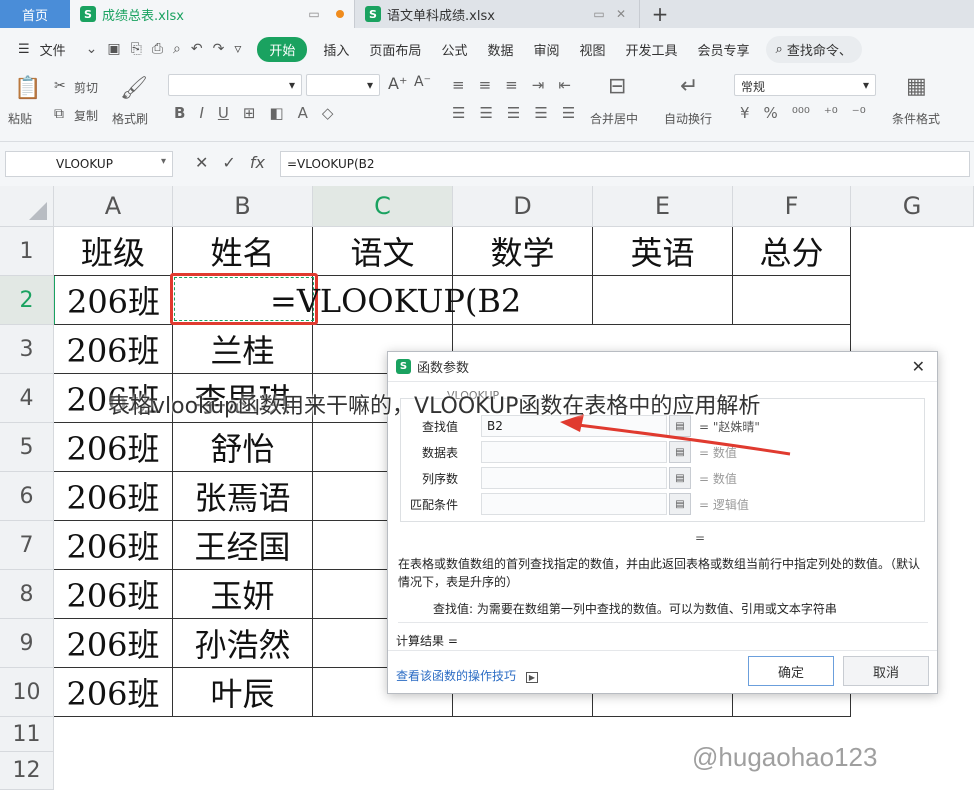 The image size is (974, 790). I want to click on cell-a10: 206班, so click(113, 692).